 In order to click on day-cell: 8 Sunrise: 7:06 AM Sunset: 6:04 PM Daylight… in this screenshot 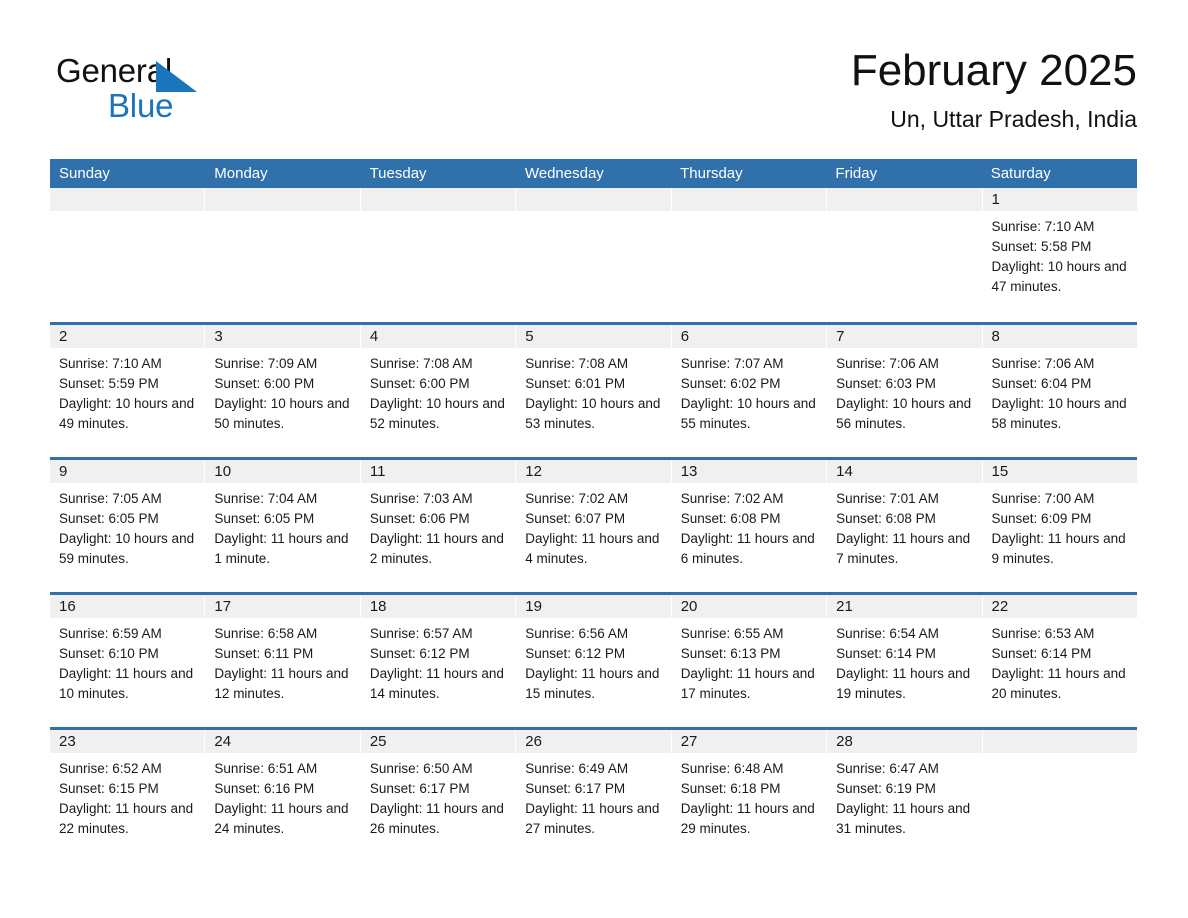, I will do `click(1059, 391)`.